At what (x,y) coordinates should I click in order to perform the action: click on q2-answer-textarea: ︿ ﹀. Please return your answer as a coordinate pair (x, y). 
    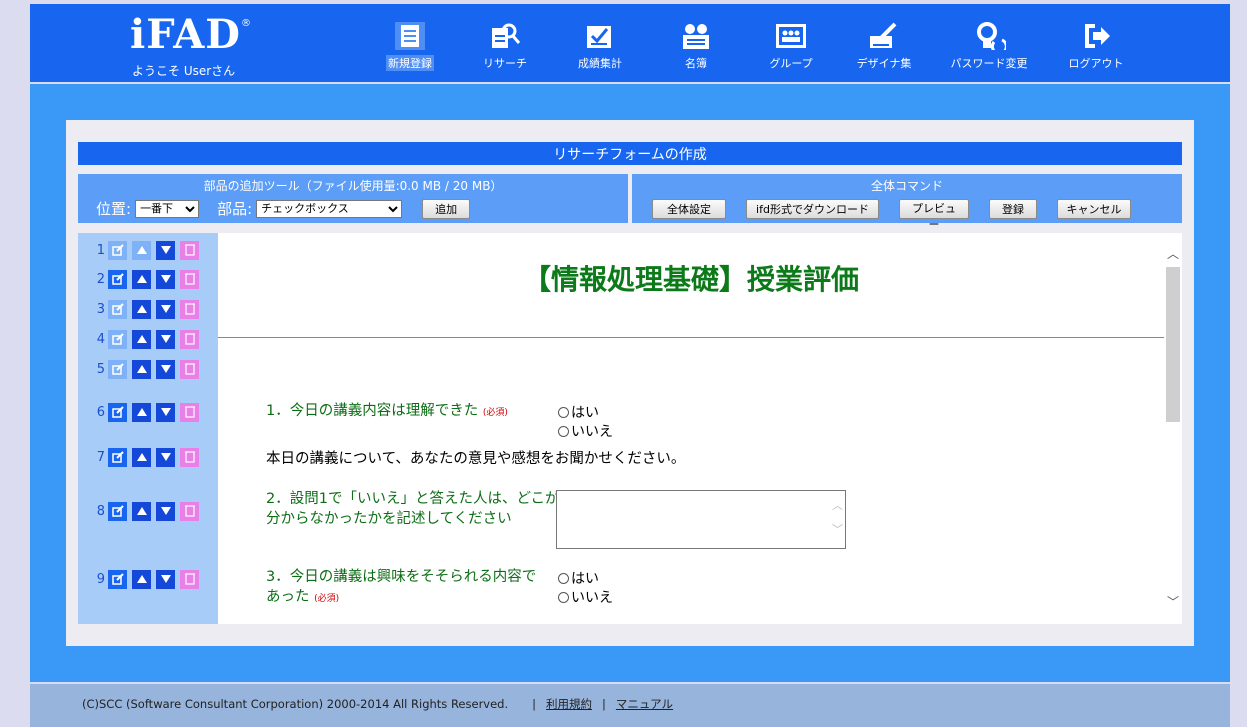
    Looking at the image, I should click on (701, 519).